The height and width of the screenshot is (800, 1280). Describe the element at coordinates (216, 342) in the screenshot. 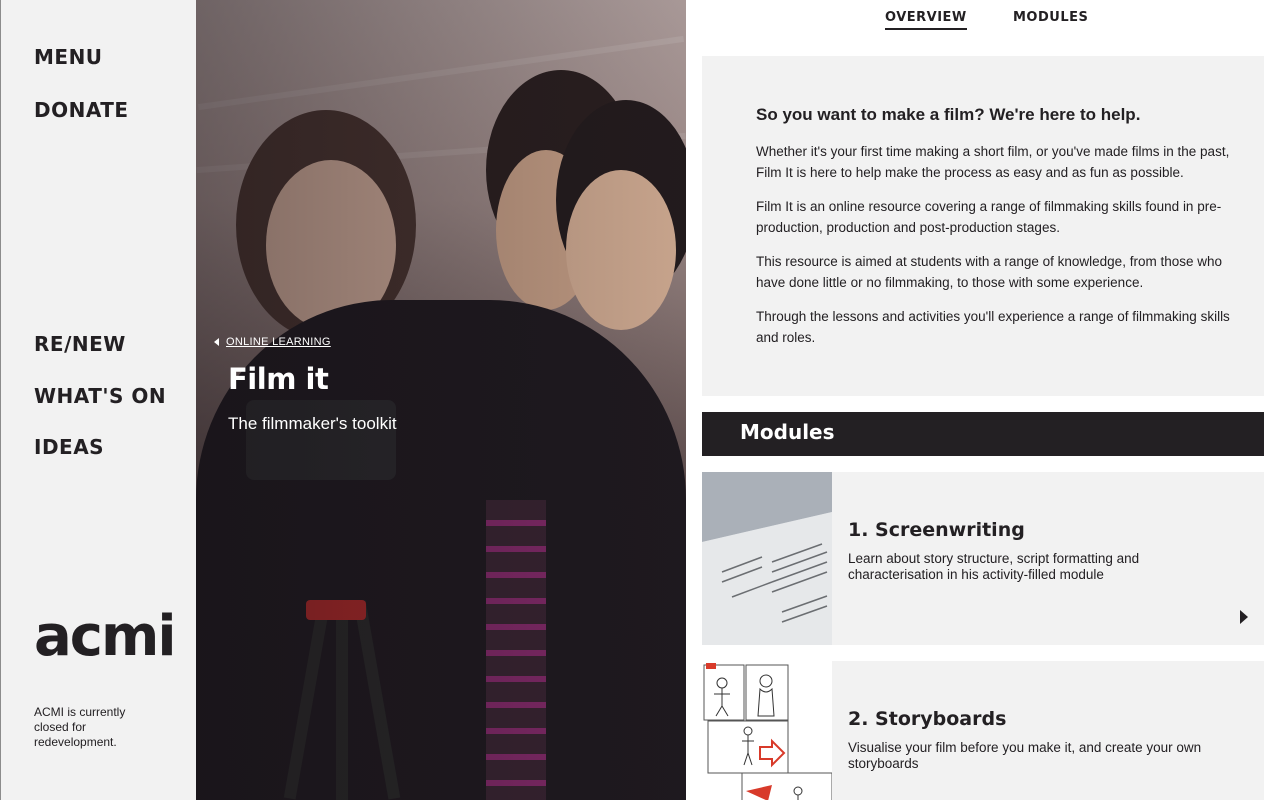

I see `chevron-left-icon` at that location.